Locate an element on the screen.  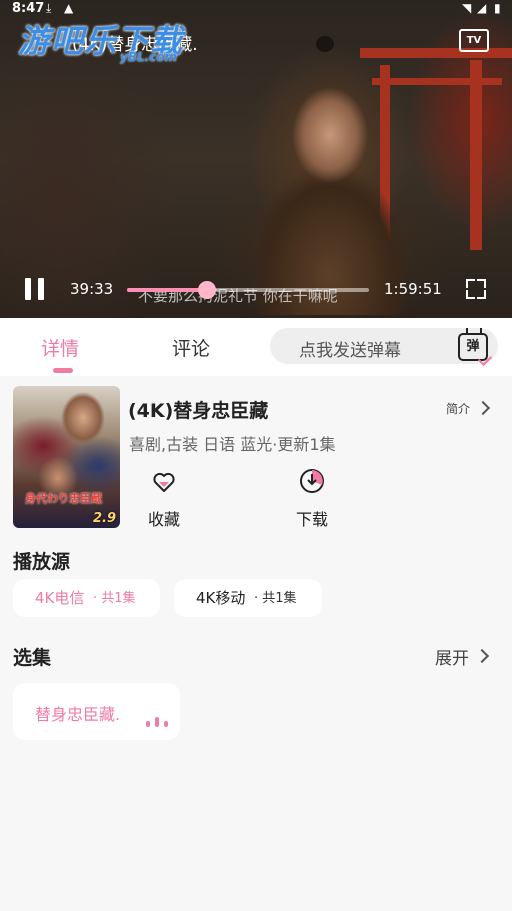
torii-gate-right-post is located at coordinates (476, 155).